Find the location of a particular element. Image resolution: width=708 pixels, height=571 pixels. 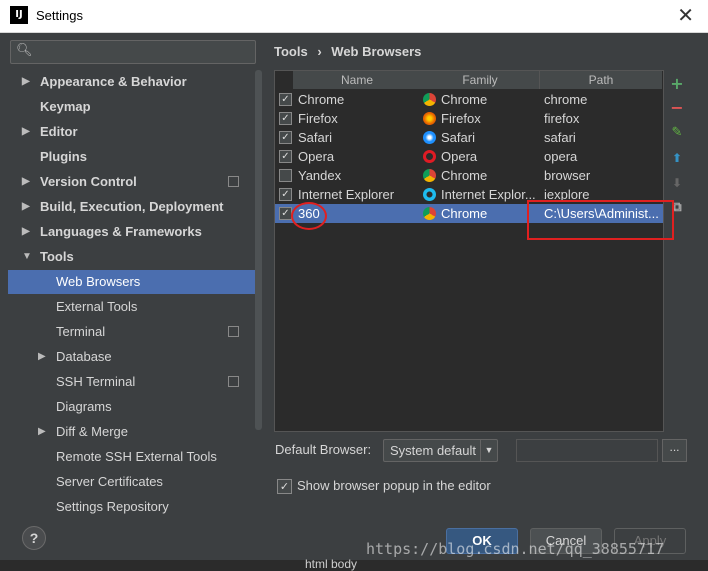

tree-item-server-certificates: Server Certificates is located at coordinates (131, 482).